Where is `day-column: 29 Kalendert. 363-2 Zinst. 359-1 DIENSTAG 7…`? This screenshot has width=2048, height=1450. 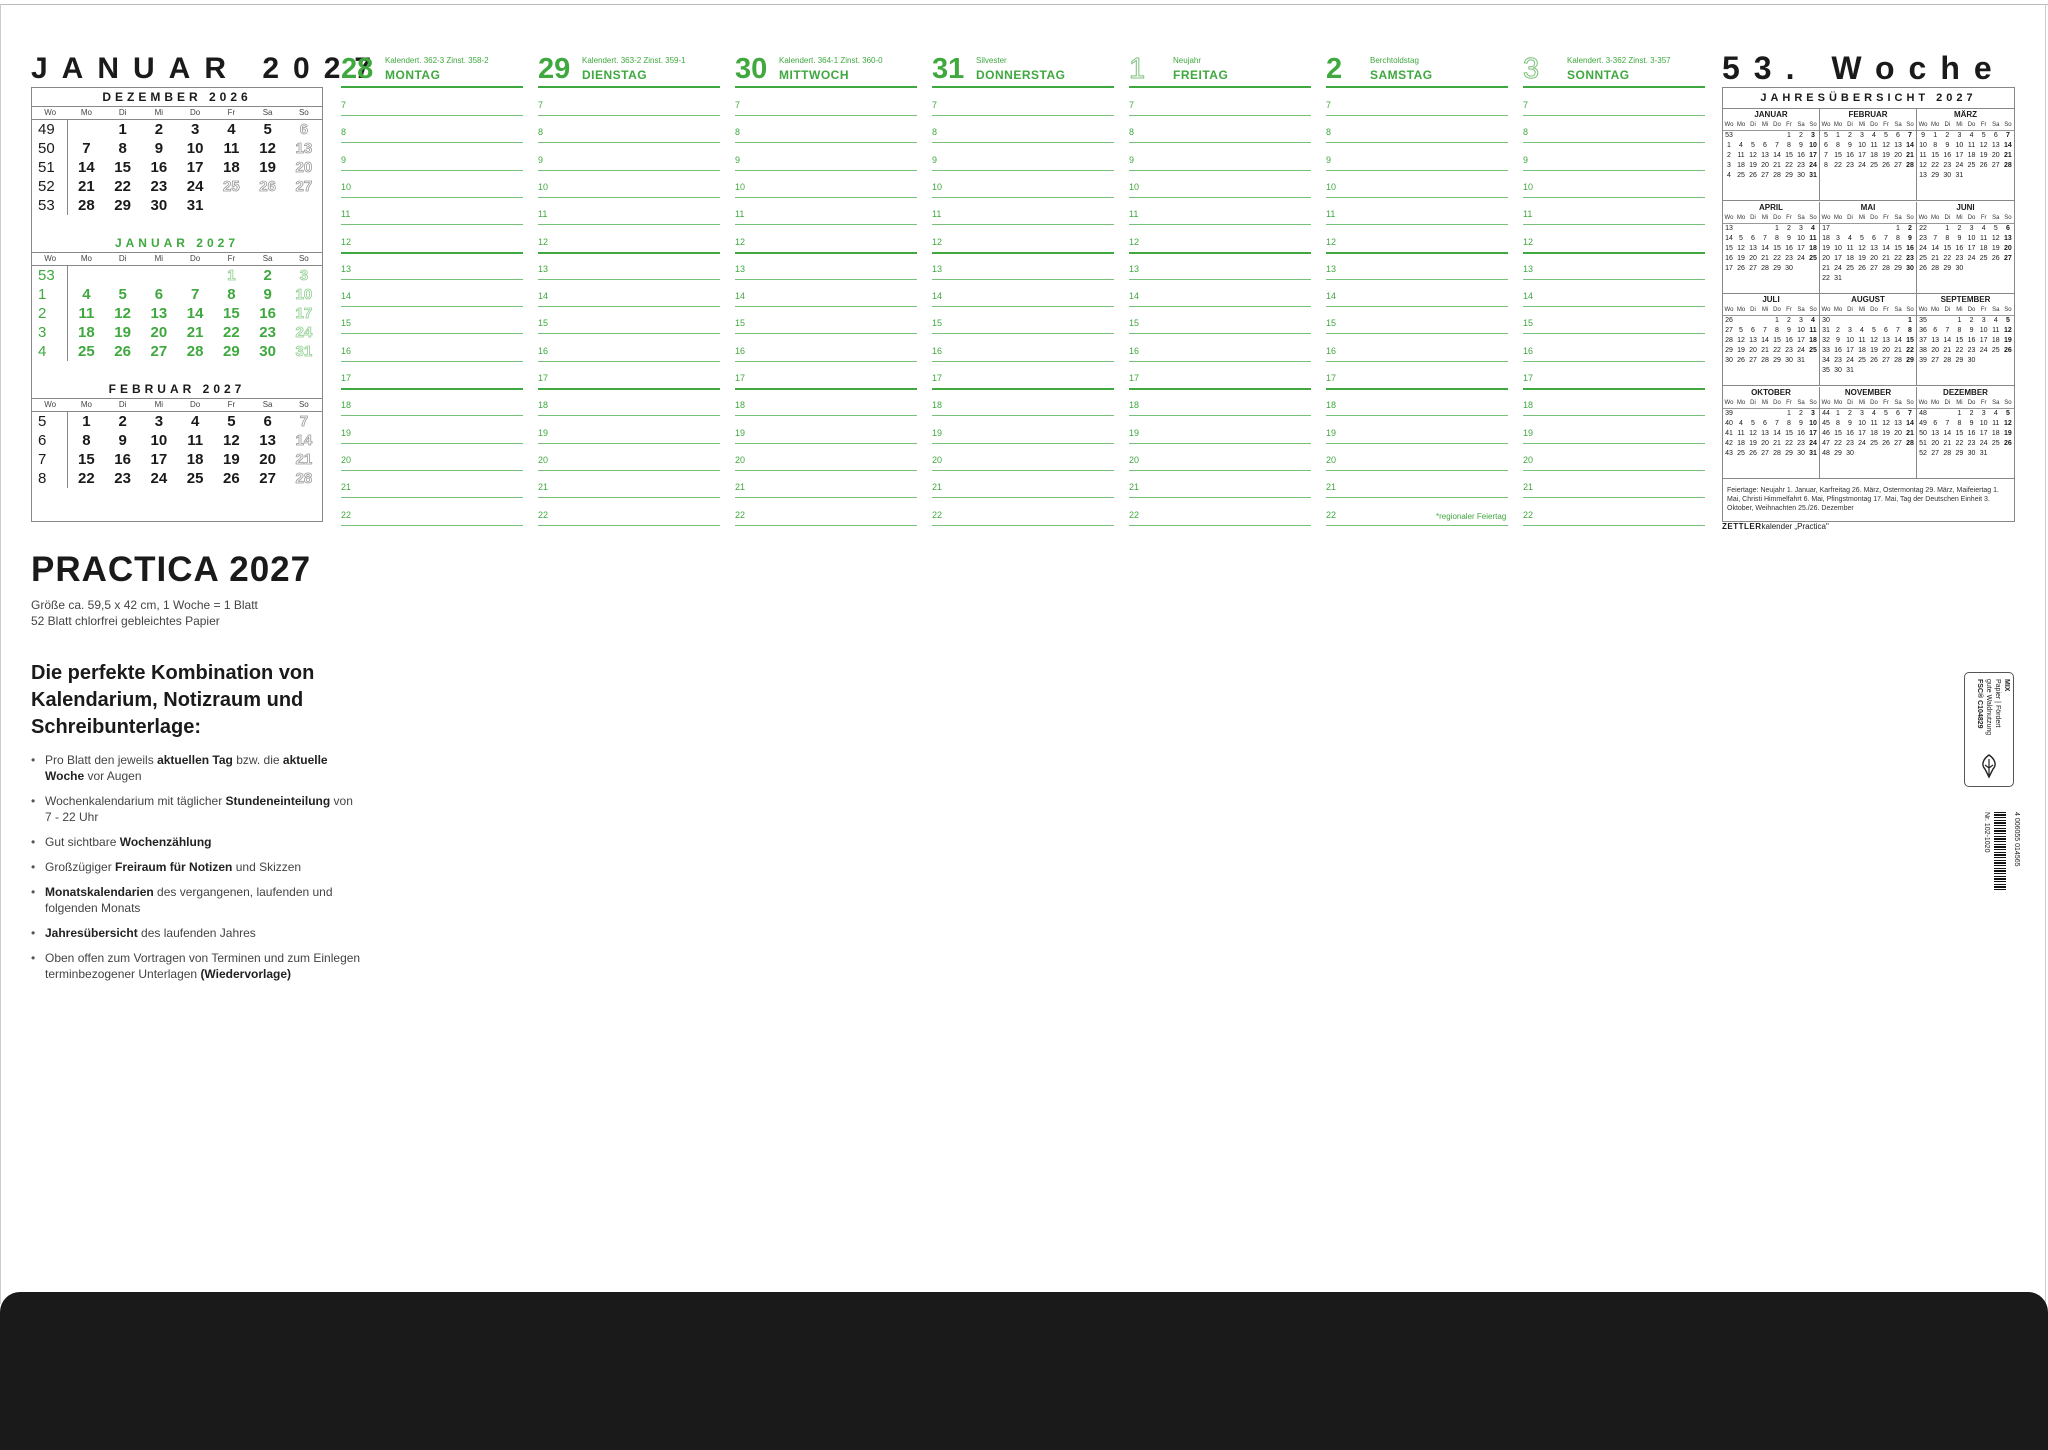
day-column: 29 Kalendert. 363-2 Zinst. 359-1 DIENSTAG 7… is located at coordinates (629, 289).